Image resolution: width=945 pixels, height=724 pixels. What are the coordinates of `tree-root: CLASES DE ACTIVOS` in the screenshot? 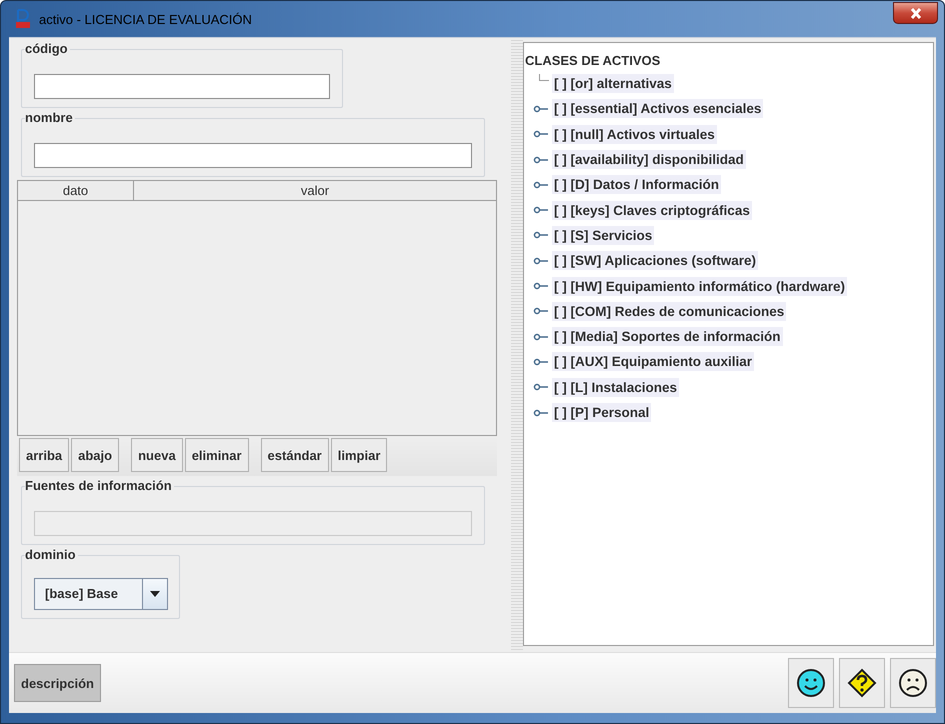 It's located at (729, 61).